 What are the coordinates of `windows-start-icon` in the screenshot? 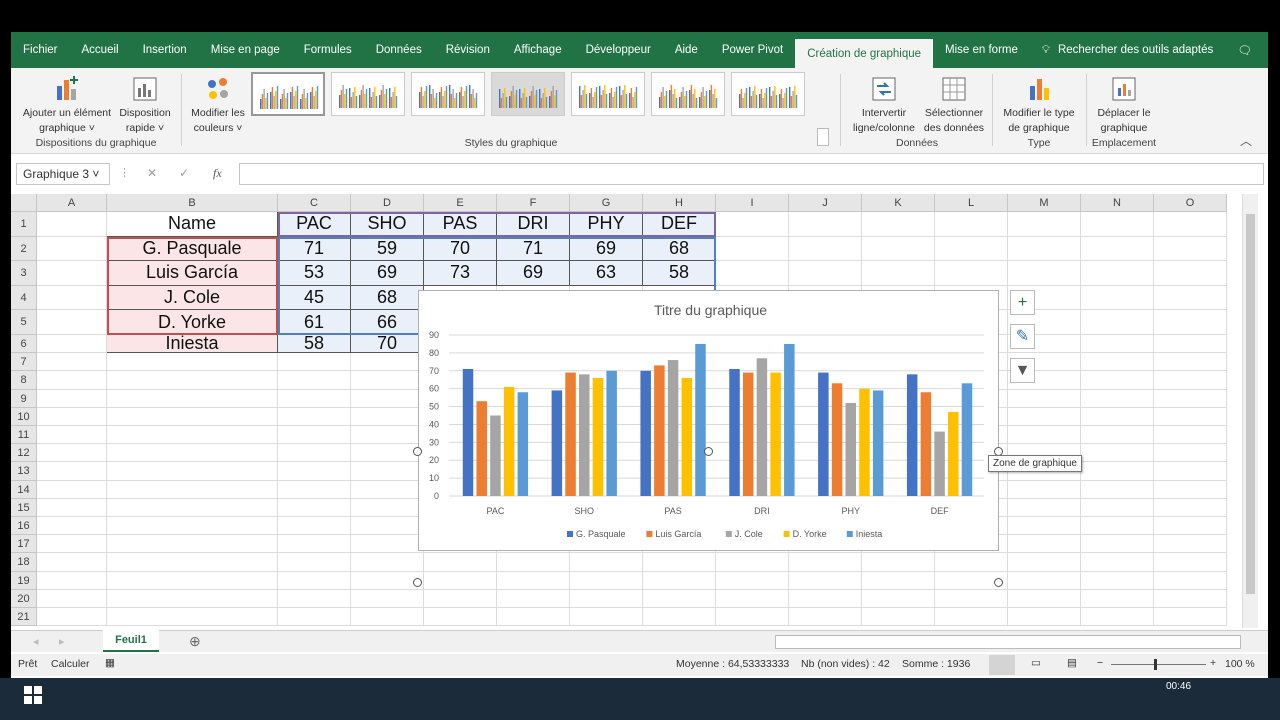 It's located at (33, 695).